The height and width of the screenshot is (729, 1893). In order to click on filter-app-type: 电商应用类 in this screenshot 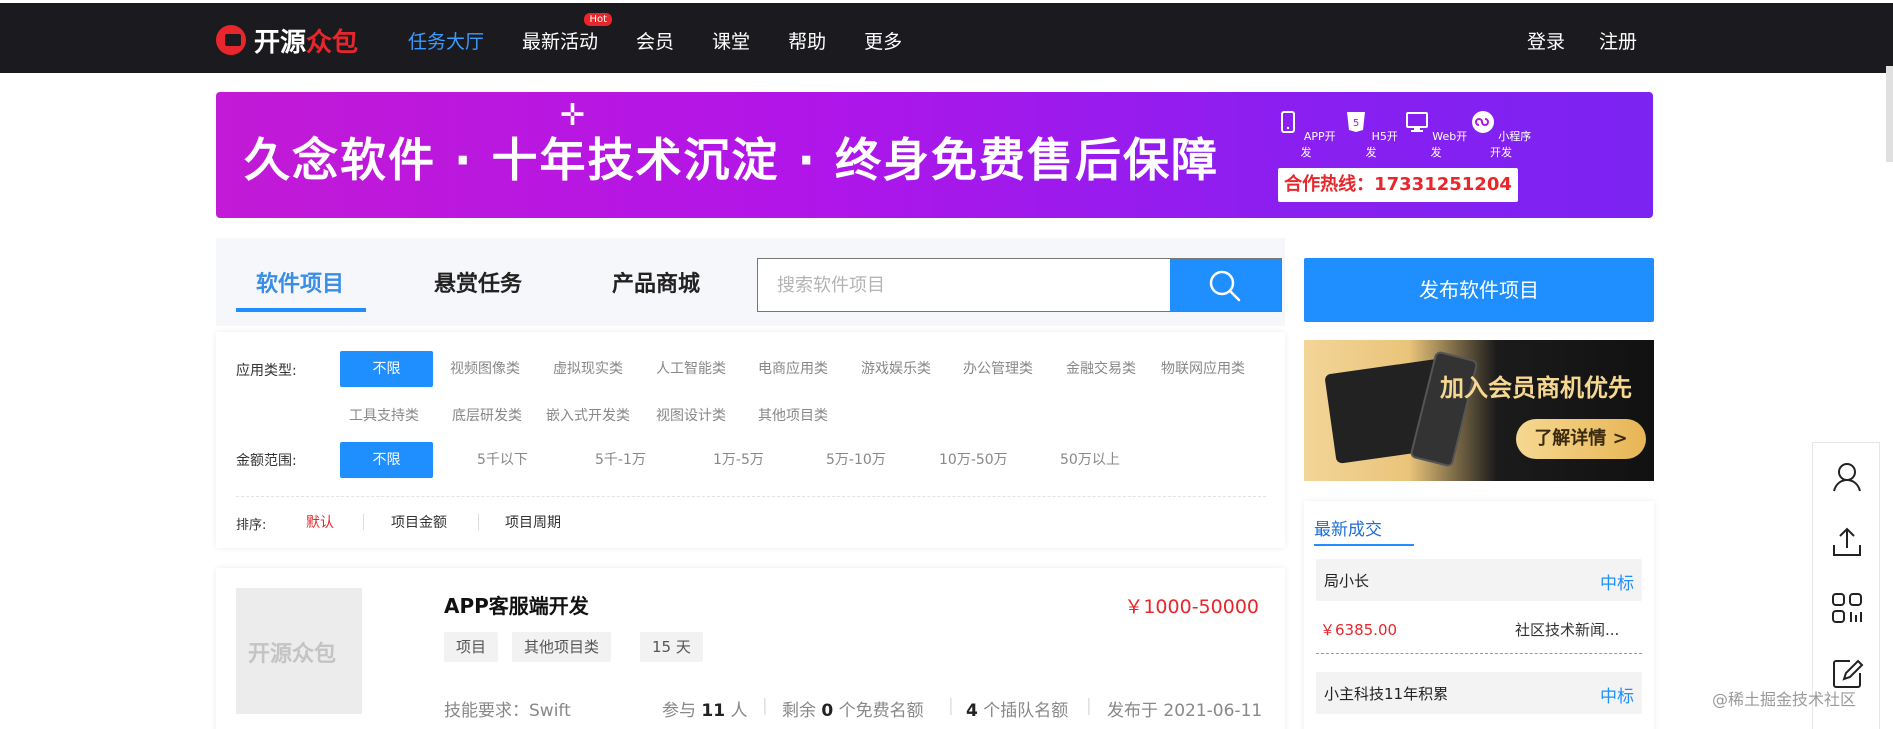, I will do `click(793, 369)`.